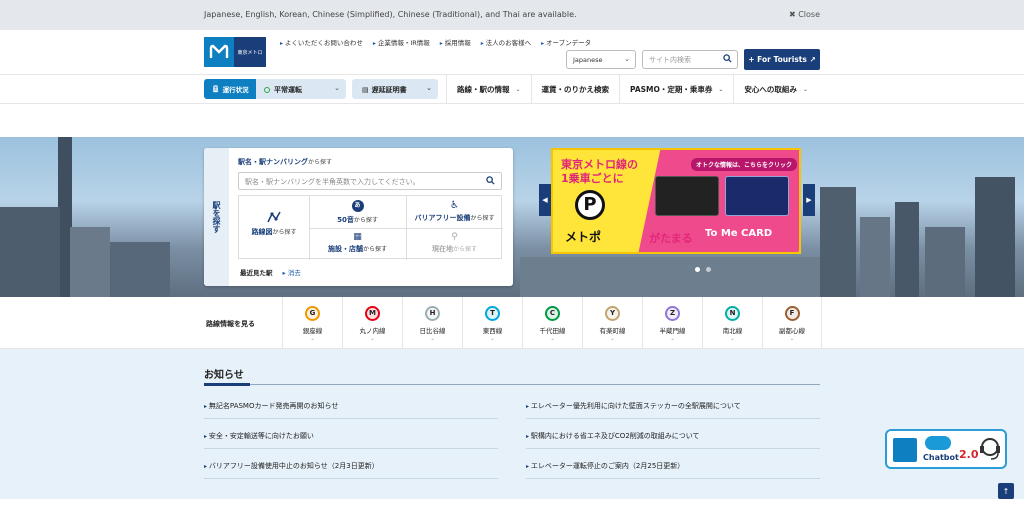 The width and height of the screenshot is (1024, 516). I want to click on close-notice-button: ✖ Close, so click(804, 14).